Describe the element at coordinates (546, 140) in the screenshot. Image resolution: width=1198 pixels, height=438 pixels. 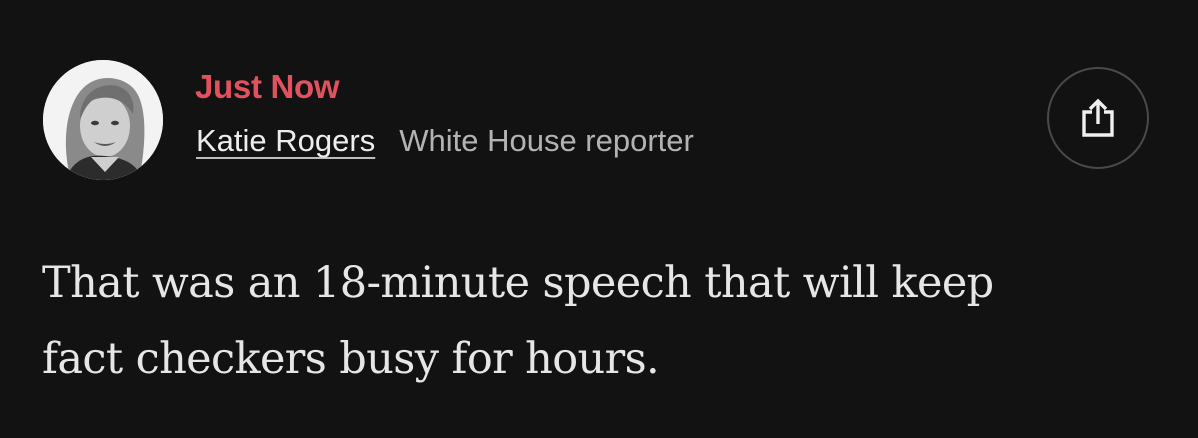
I see `author-role: White House reporter` at that location.